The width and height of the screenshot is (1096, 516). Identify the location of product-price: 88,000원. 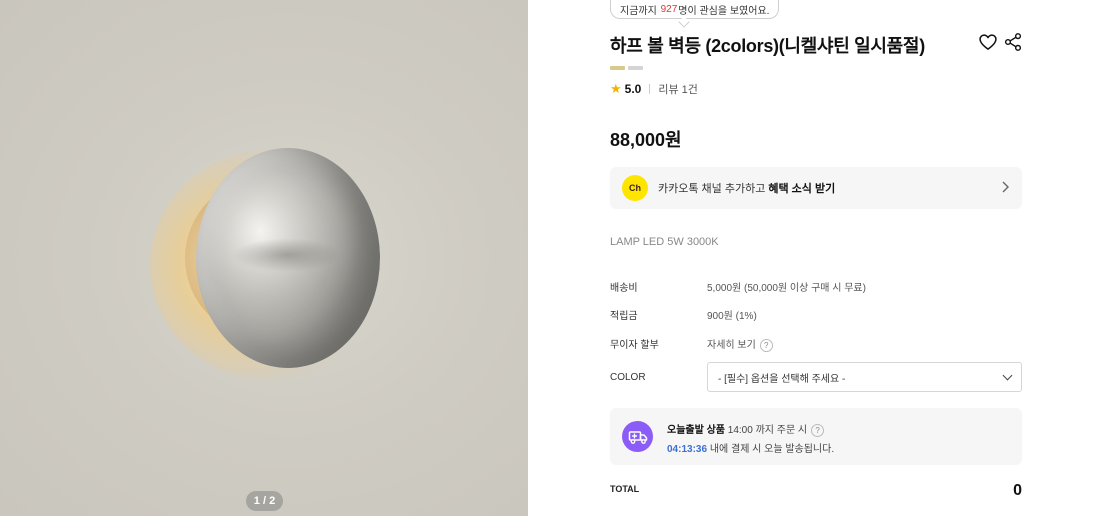
(646, 140).